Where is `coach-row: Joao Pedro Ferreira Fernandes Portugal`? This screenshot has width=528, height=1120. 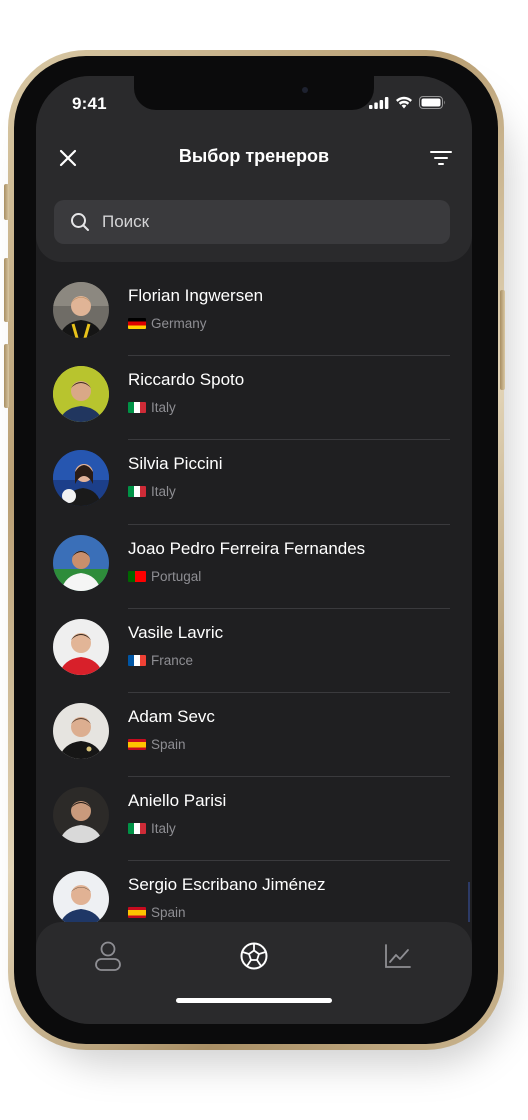 coach-row: Joao Pedro Ferreira Fernandes Portugal is located at coordinates (254, 567).